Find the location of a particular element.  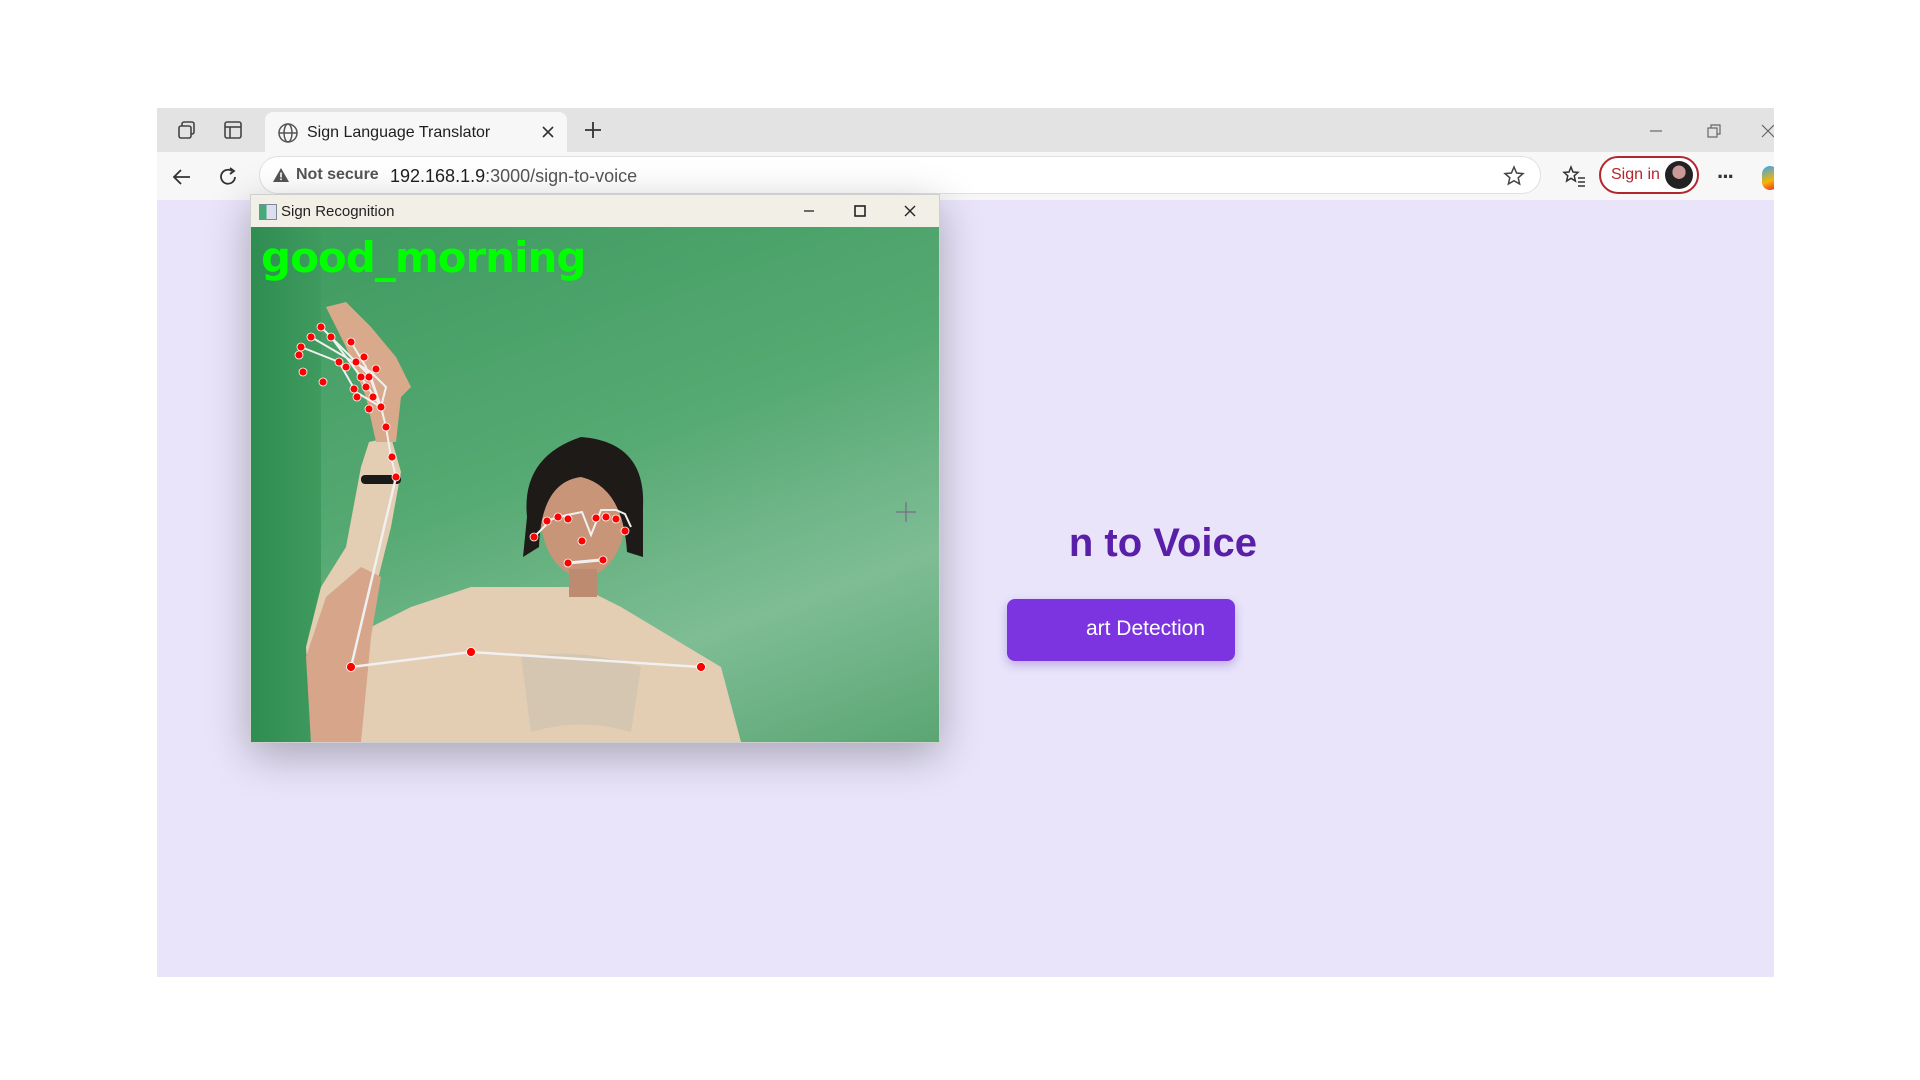

close-tab-icon is located at coordinates (548, 132).